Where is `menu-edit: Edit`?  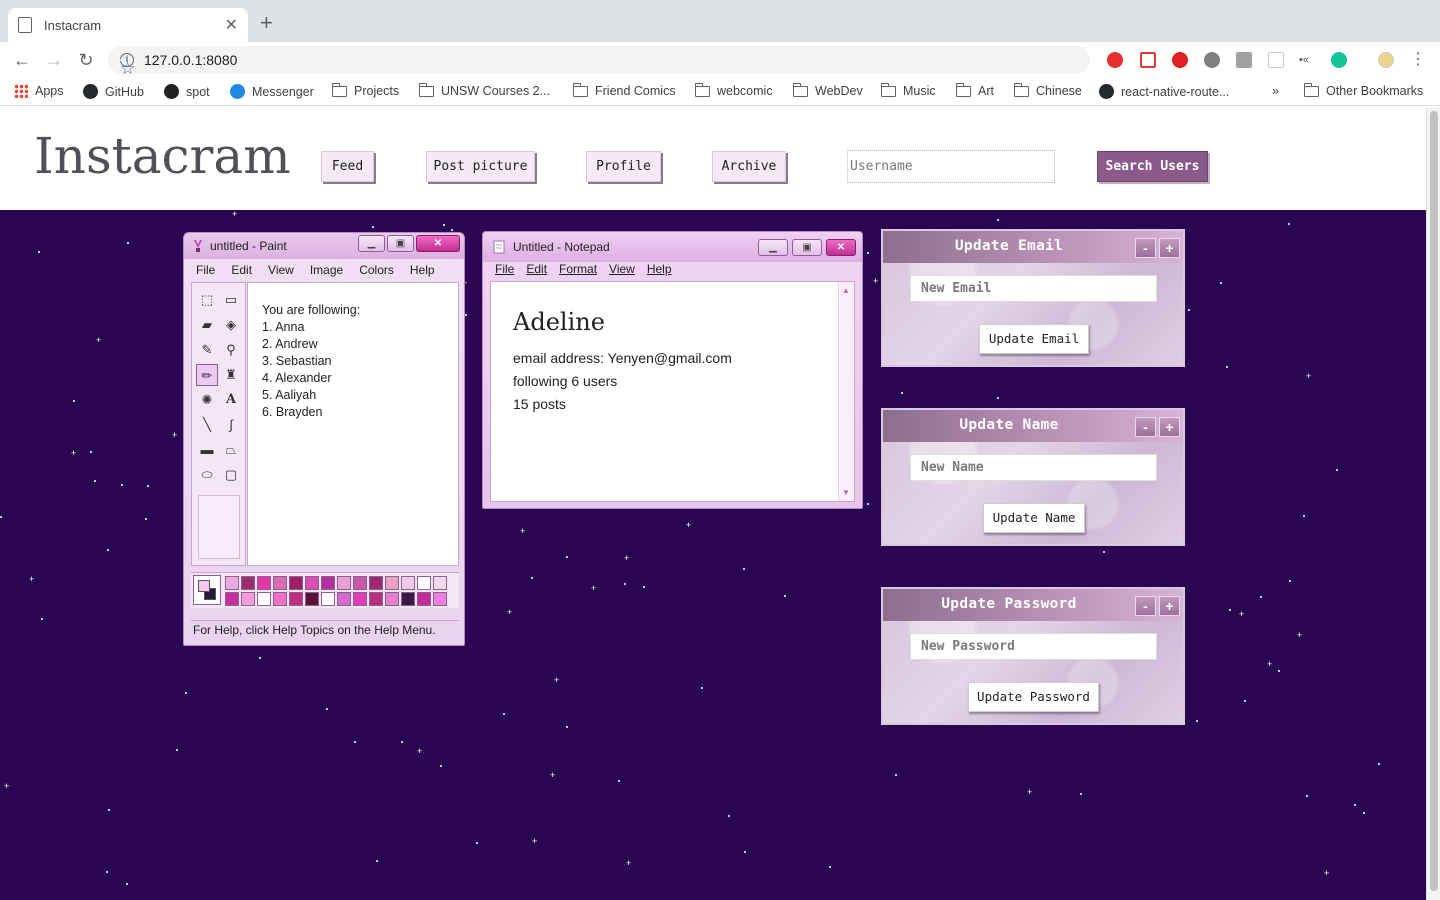
menu-edit: Edit is located at coordinates (241, 272).